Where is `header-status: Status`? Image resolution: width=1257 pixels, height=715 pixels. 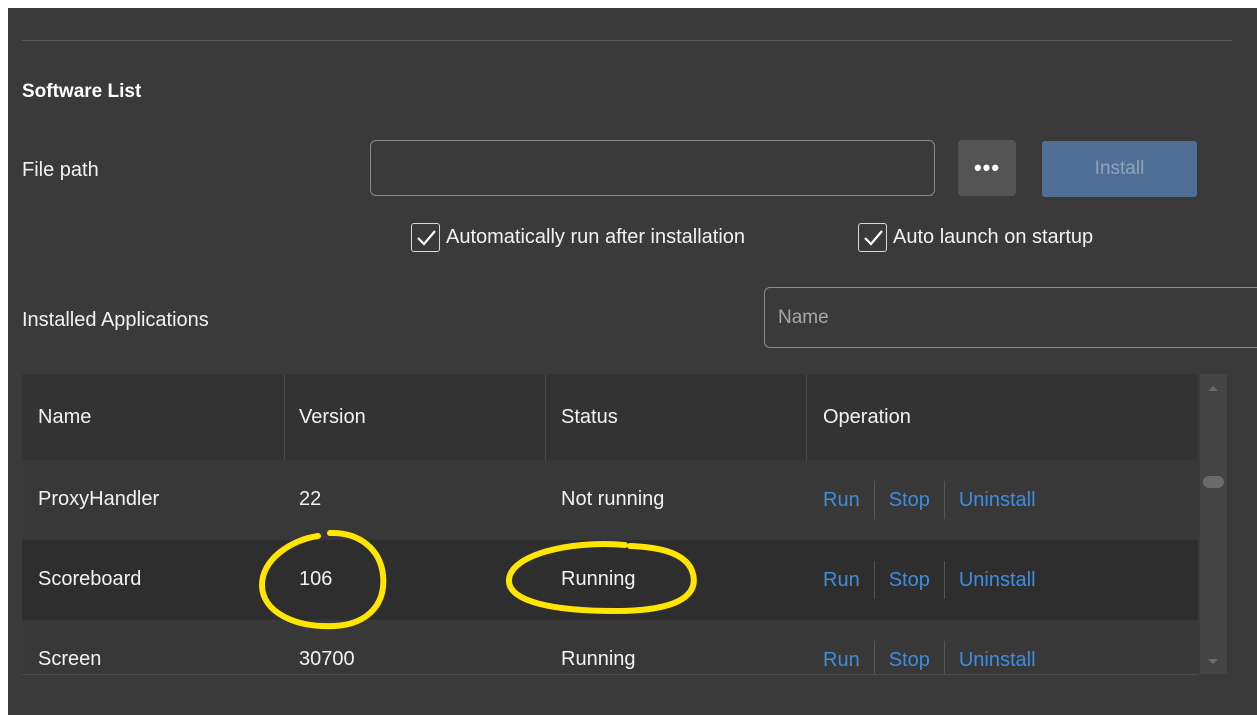
header-status: Status is located at coordinates (589, 417).